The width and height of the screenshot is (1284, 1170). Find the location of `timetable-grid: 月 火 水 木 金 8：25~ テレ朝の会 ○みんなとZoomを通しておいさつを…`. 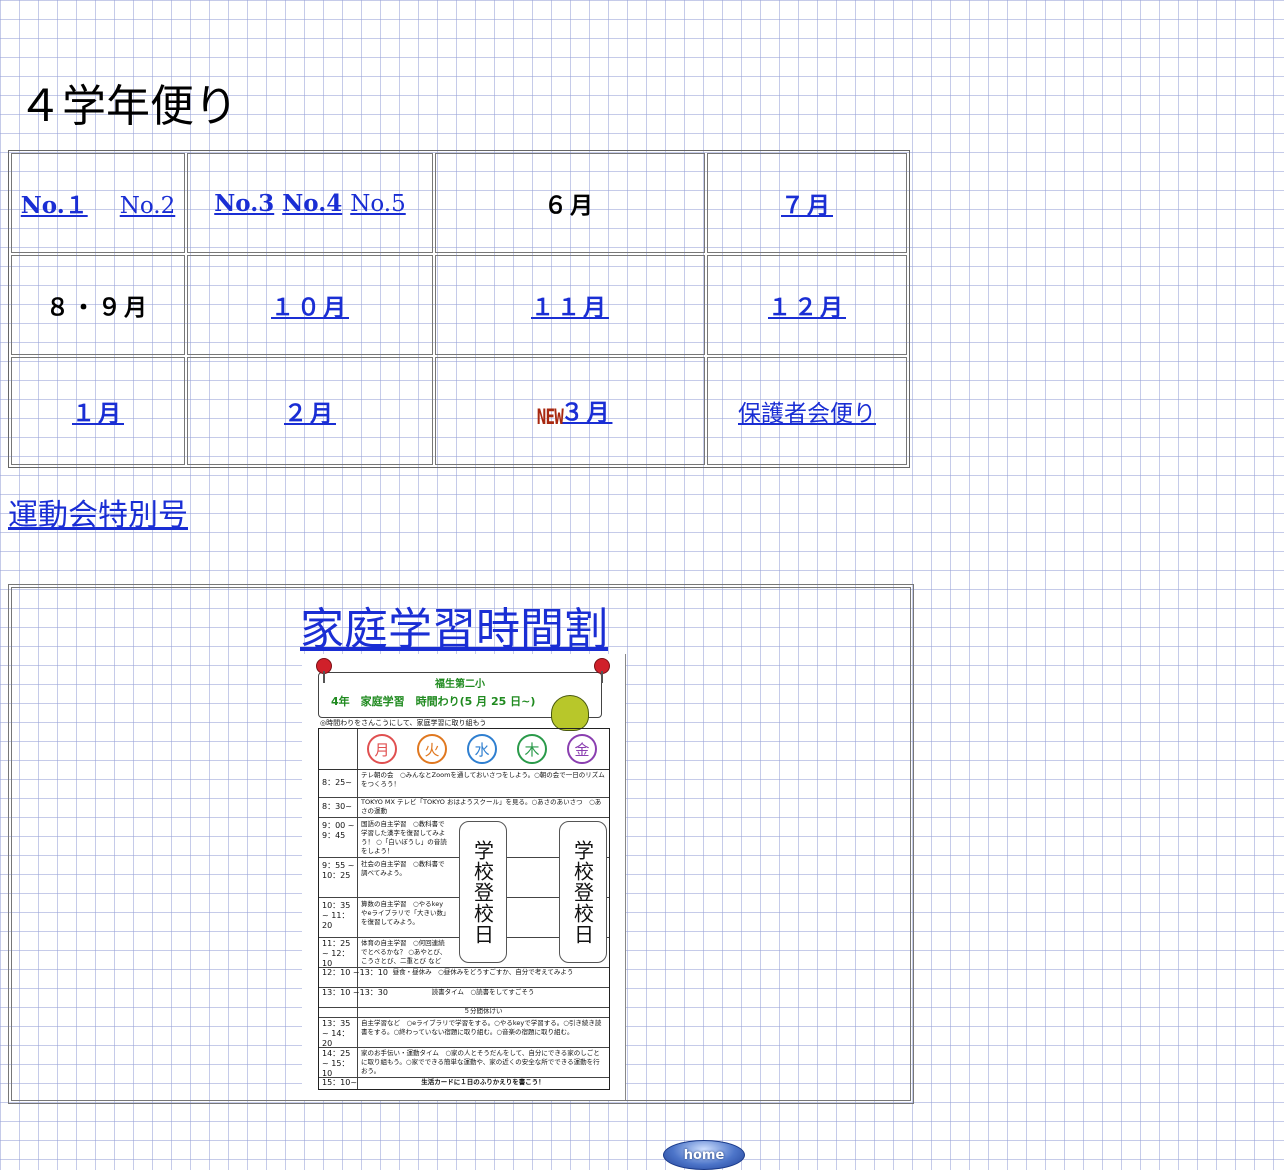

timetable-grid: 月 火 水 木 金 8：25~ テレ朝の会 ○みんなとZoomを通しておいさつを… is located at coordinates (464, 909).